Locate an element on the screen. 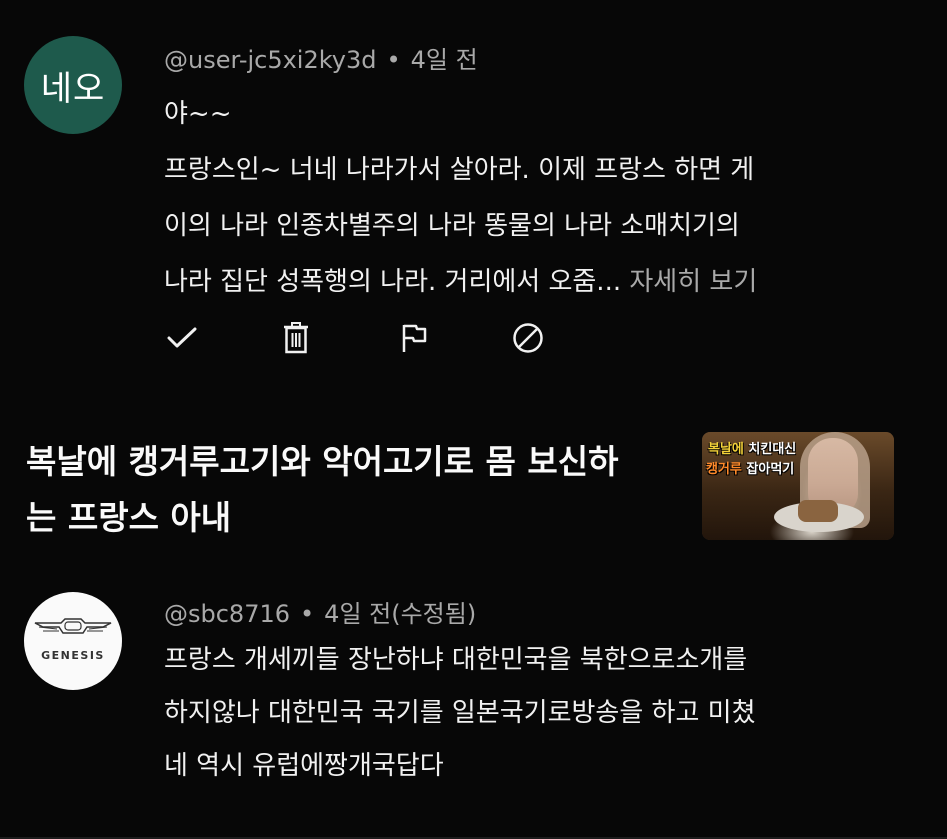 The image size is (947, 839). avatar-initials: 네오 is located at coordinates (73, 88).